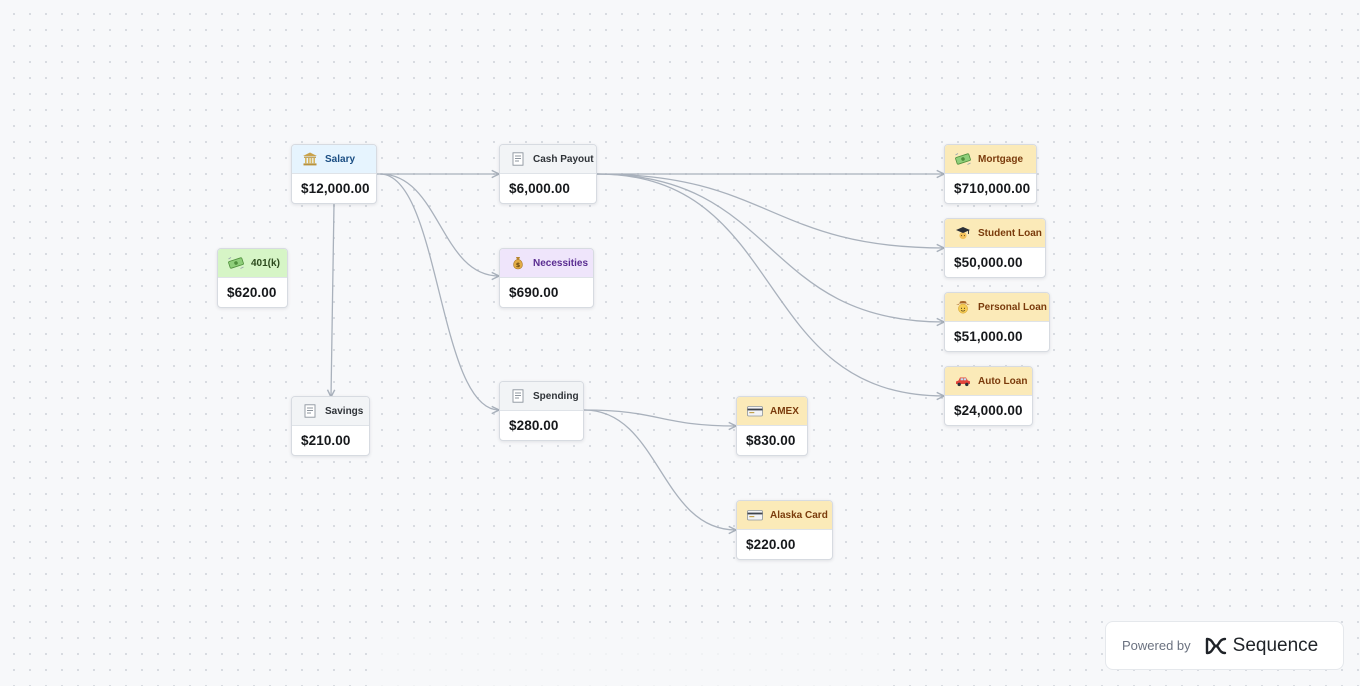 This screenshot has width=1360, height=686. What do you see at coordinates (439, 224) in the screenshot?
I see `edge-salary-necessities` at bounding box center [439, 224].